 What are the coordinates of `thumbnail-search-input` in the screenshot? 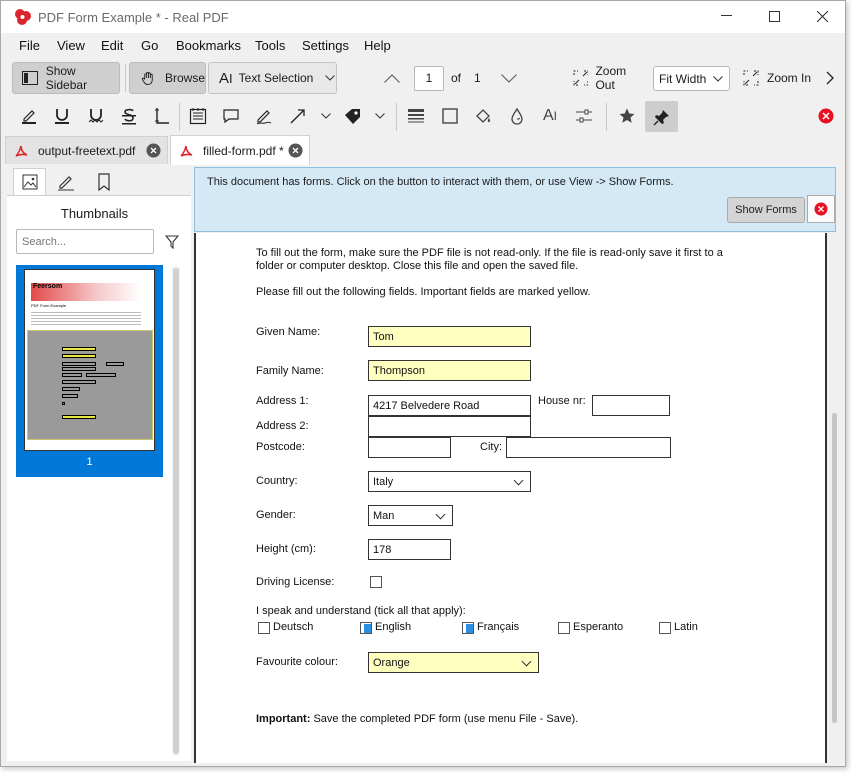 It's located at (85, 241).